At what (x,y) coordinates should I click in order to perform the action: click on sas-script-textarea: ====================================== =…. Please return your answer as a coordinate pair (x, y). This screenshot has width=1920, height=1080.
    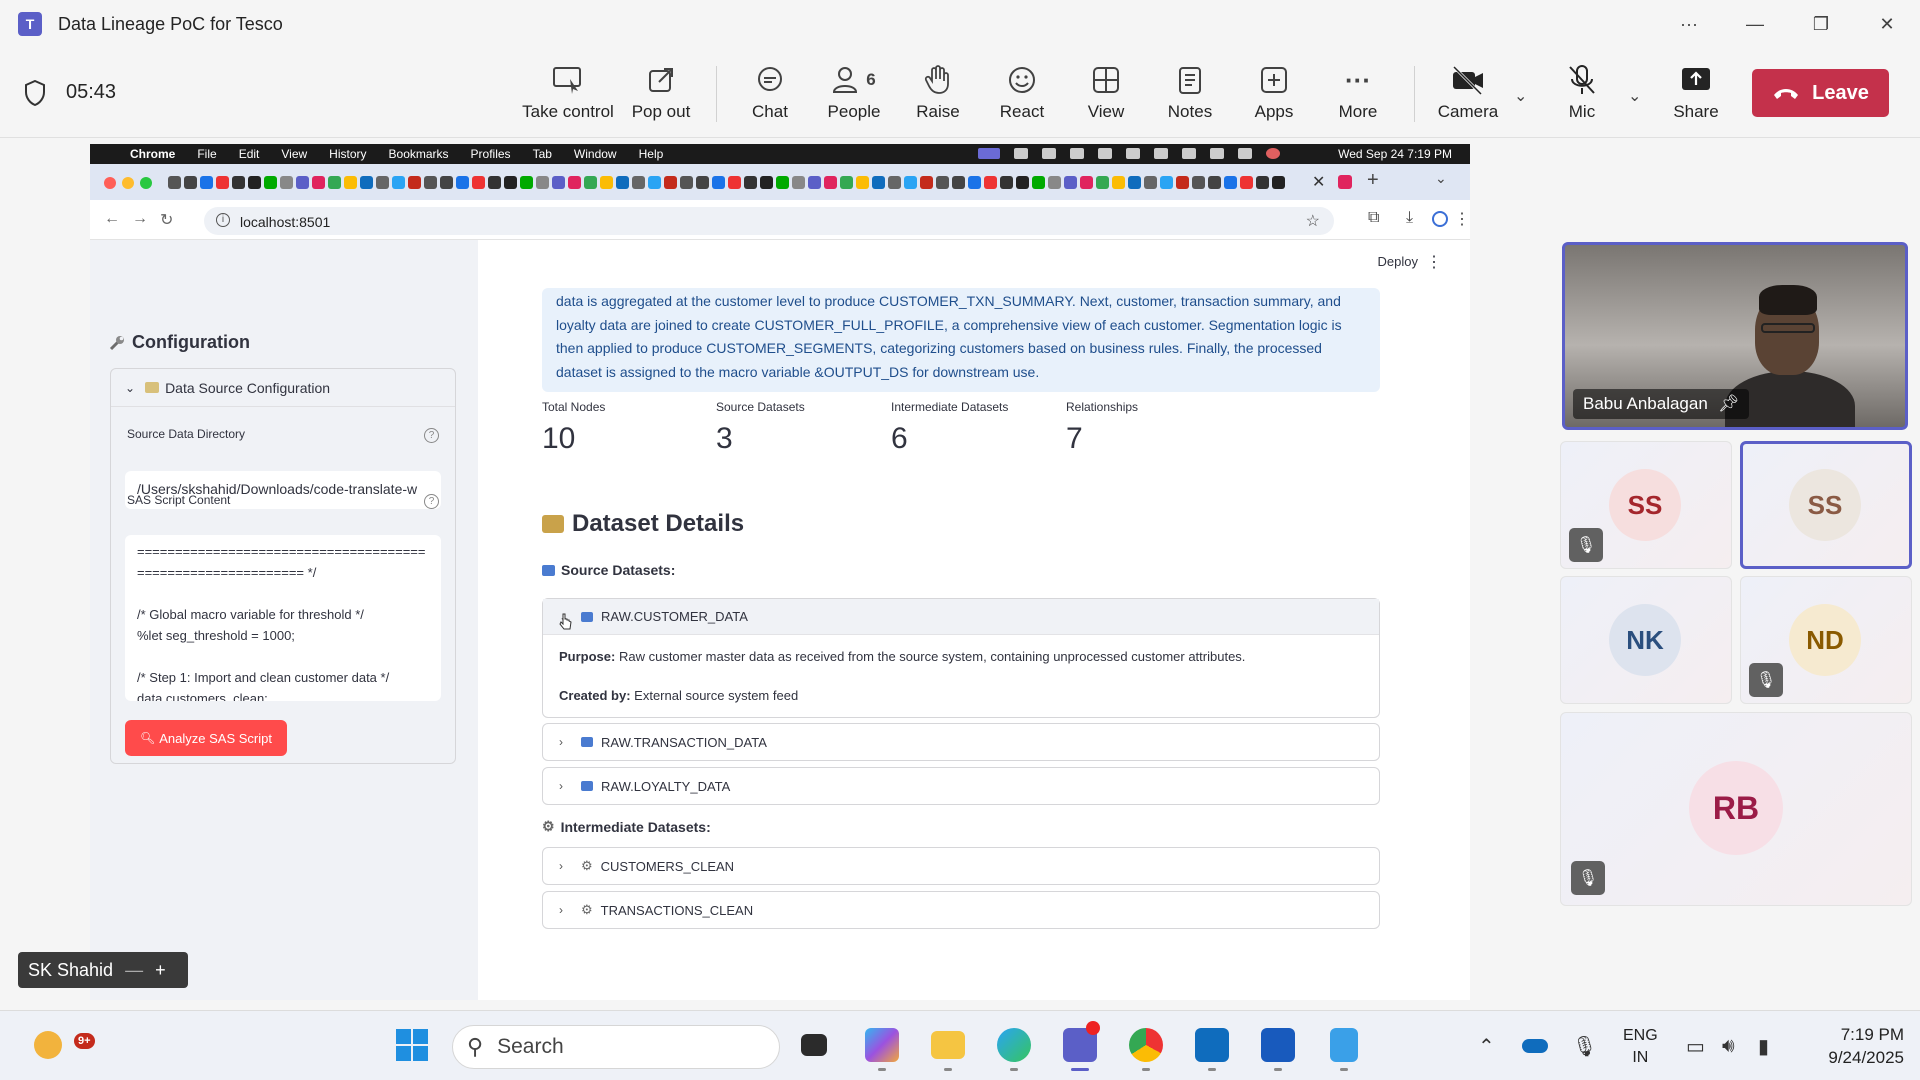
    Looking at the image, I should click on (283, 618).